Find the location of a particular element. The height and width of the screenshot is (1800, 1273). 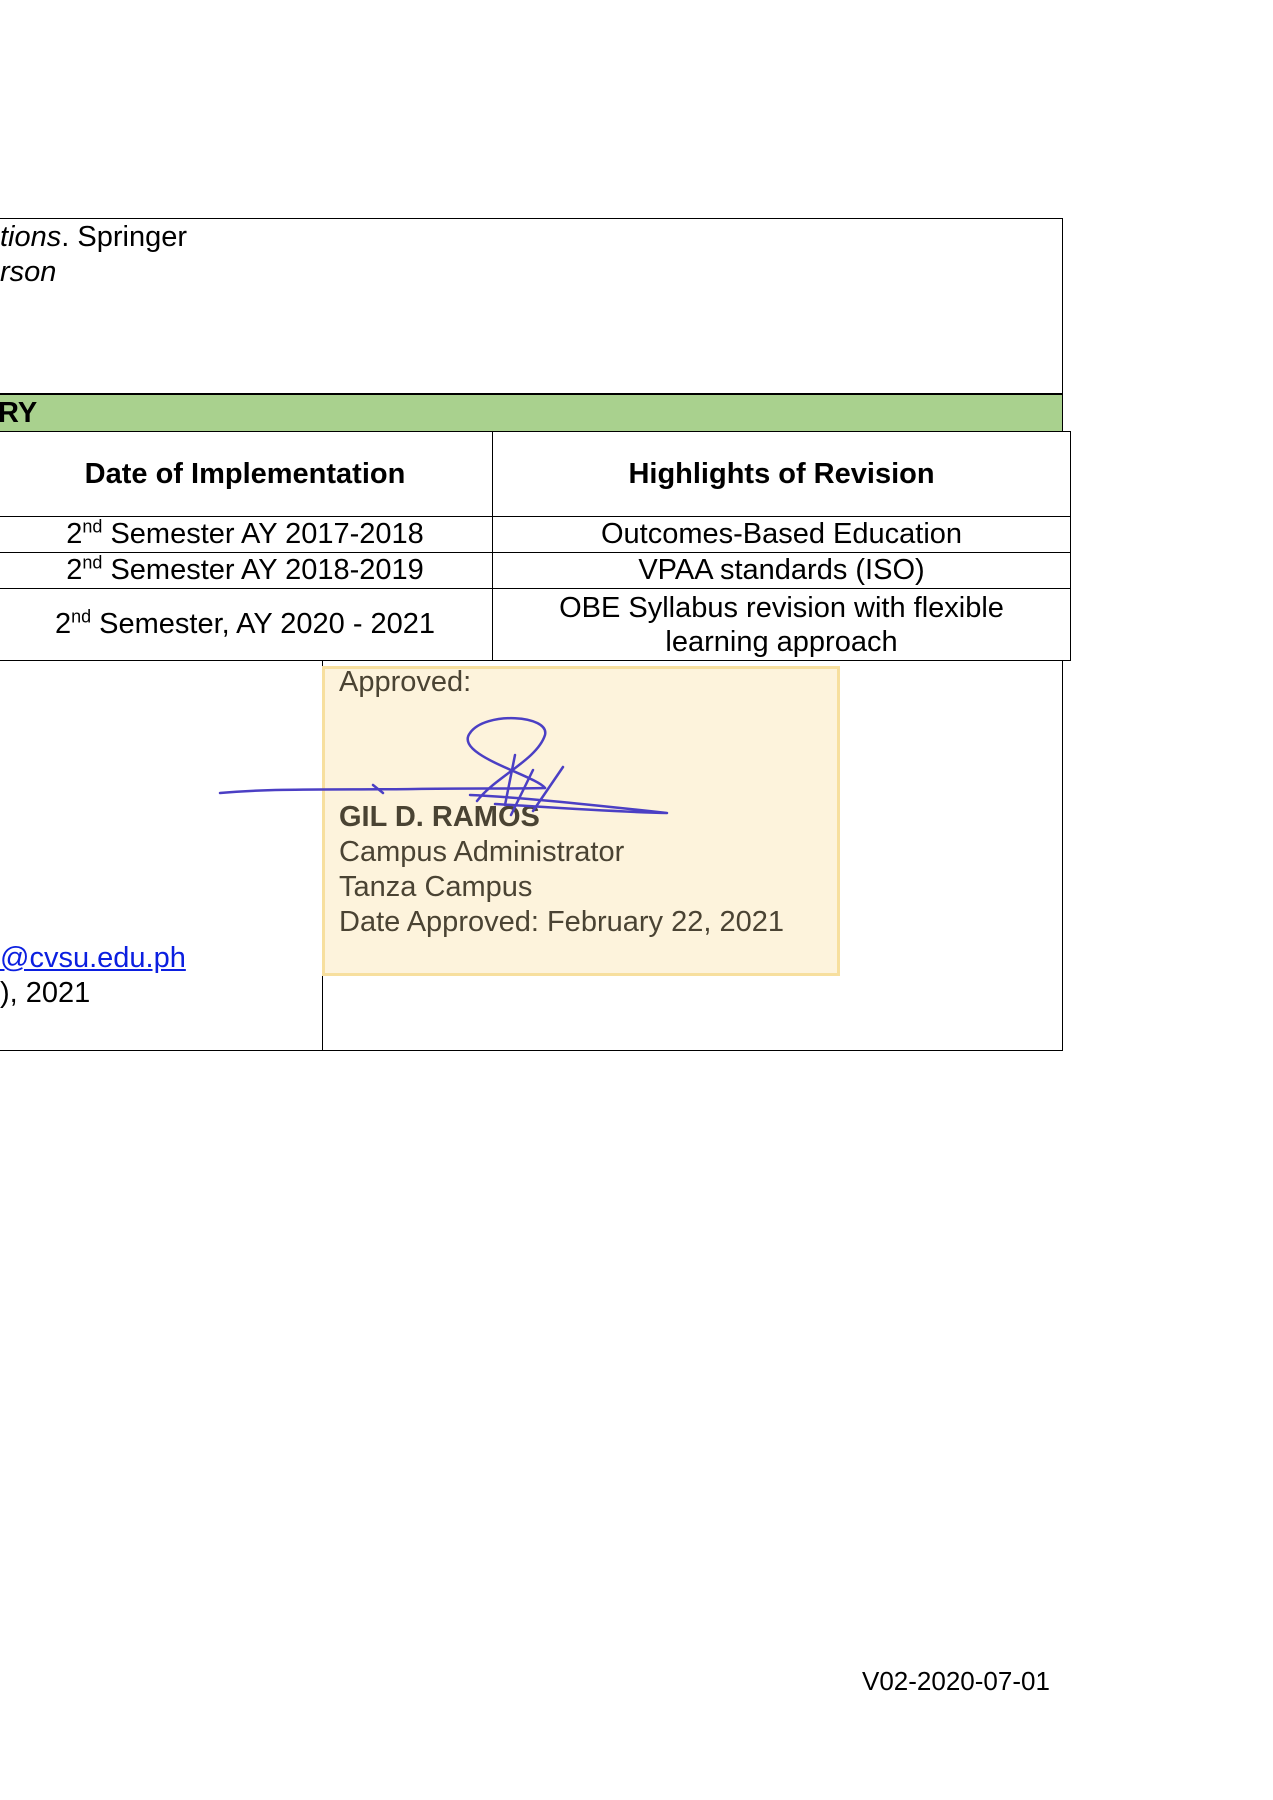

date-cell: 2nd Semester AY 2018-2019 is located at coordinates (246, 570).